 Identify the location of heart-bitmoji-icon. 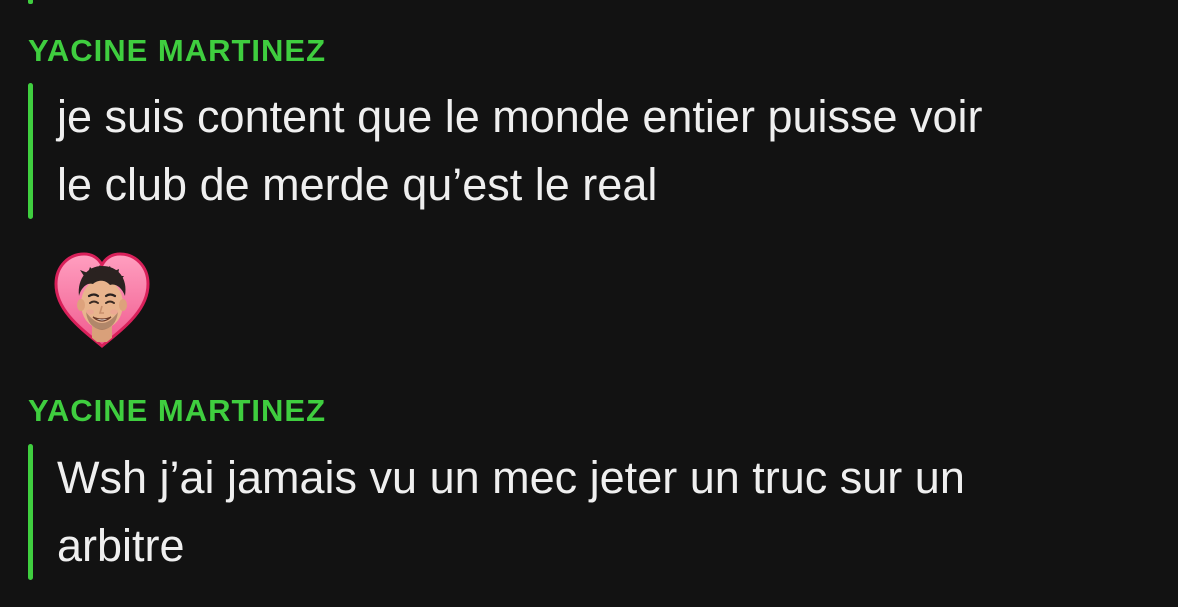
(102, 300).